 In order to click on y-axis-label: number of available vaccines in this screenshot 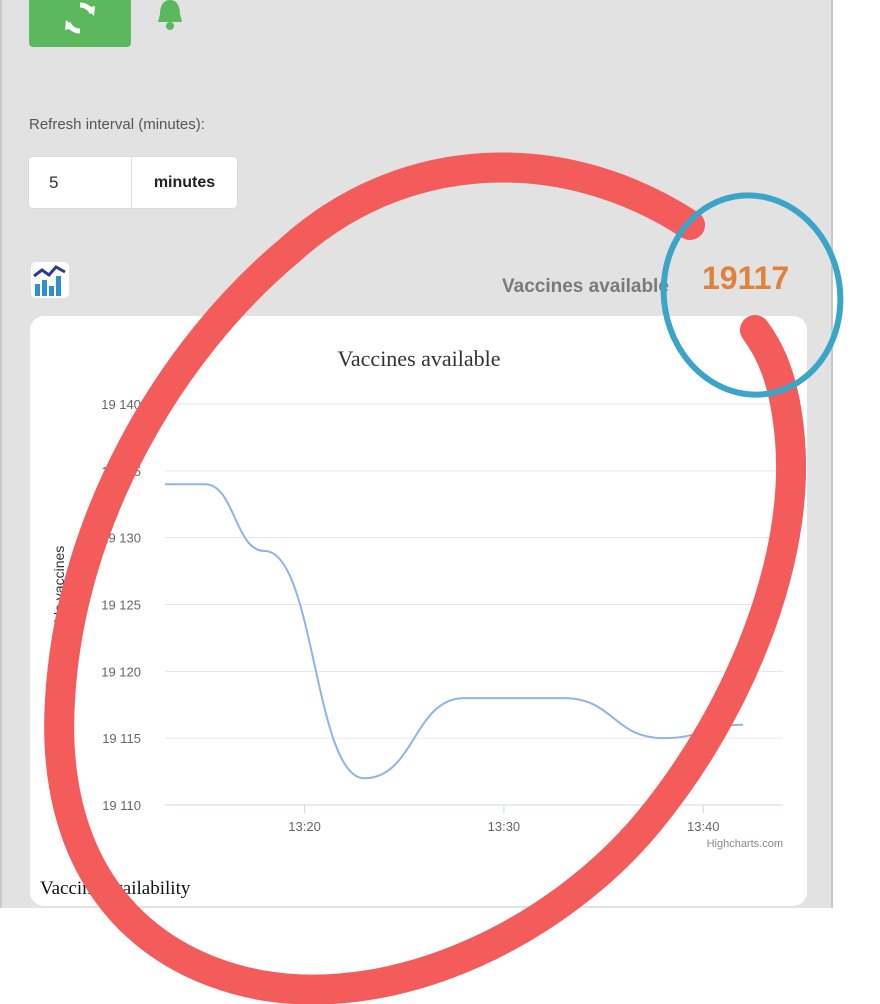, I will do `click(59, 636)`.